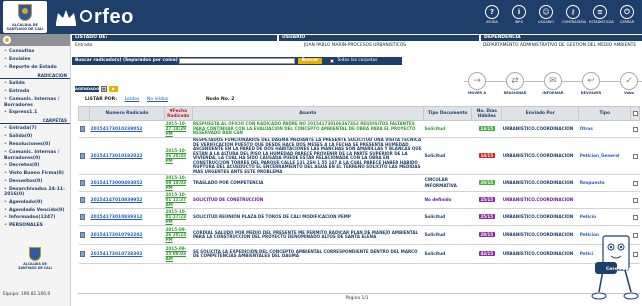 This screenshot has width=642, height=306. What do you see at coordinates (87, 88) in the screenshot?
I see `agendado-button: AGENDADO` at bounding box center [87, 88].